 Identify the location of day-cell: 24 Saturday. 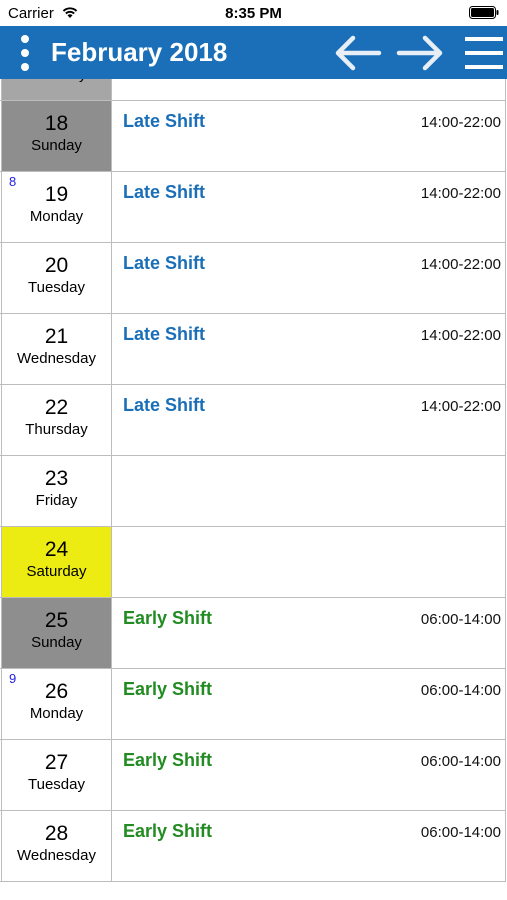
(56, 562).